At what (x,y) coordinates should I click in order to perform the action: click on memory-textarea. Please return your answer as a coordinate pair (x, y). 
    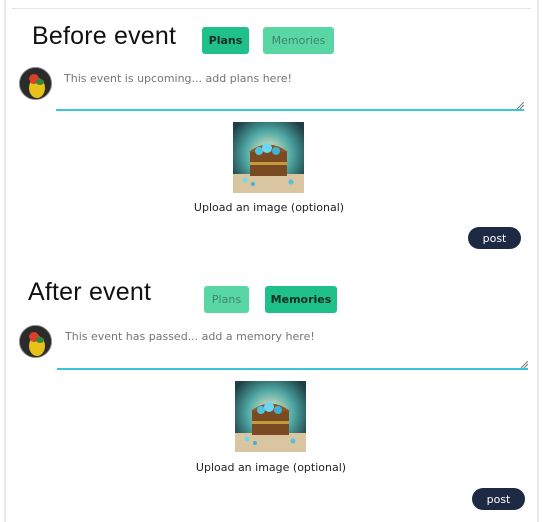
    Looking at the image, I should click on (292, 347).